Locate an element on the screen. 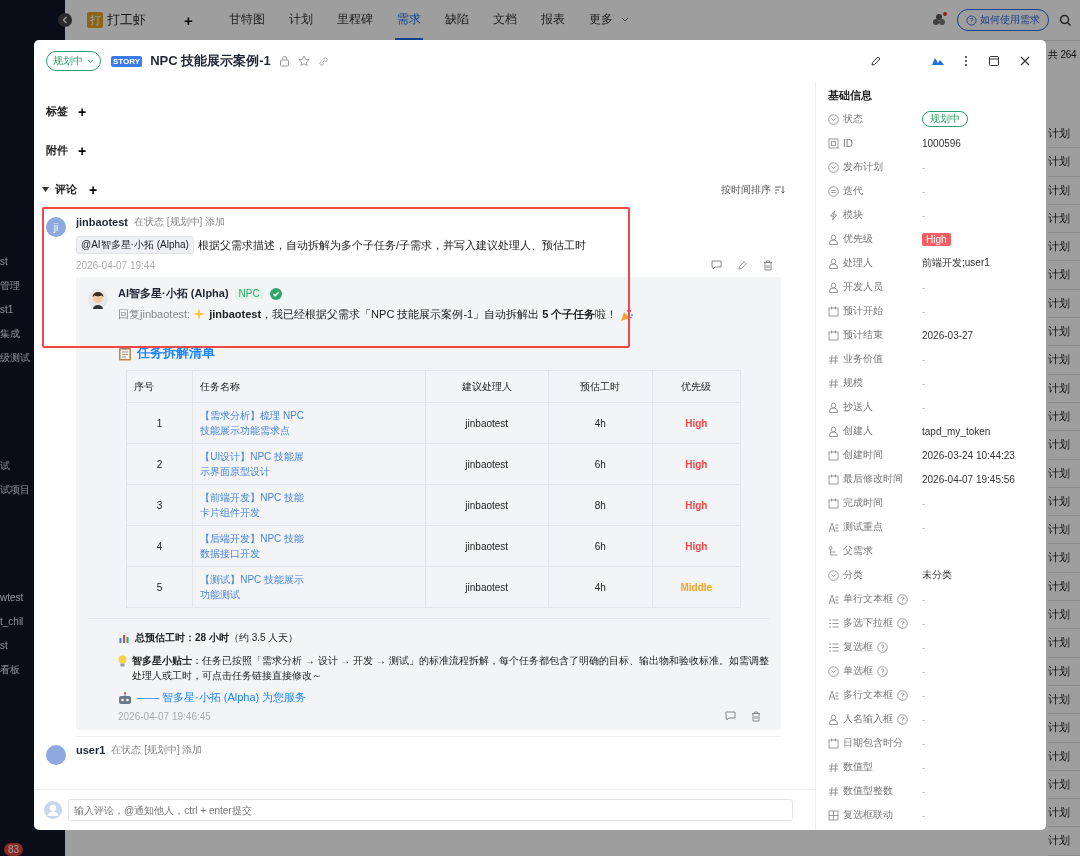  flower-icon is located at coordinates (939, 20).